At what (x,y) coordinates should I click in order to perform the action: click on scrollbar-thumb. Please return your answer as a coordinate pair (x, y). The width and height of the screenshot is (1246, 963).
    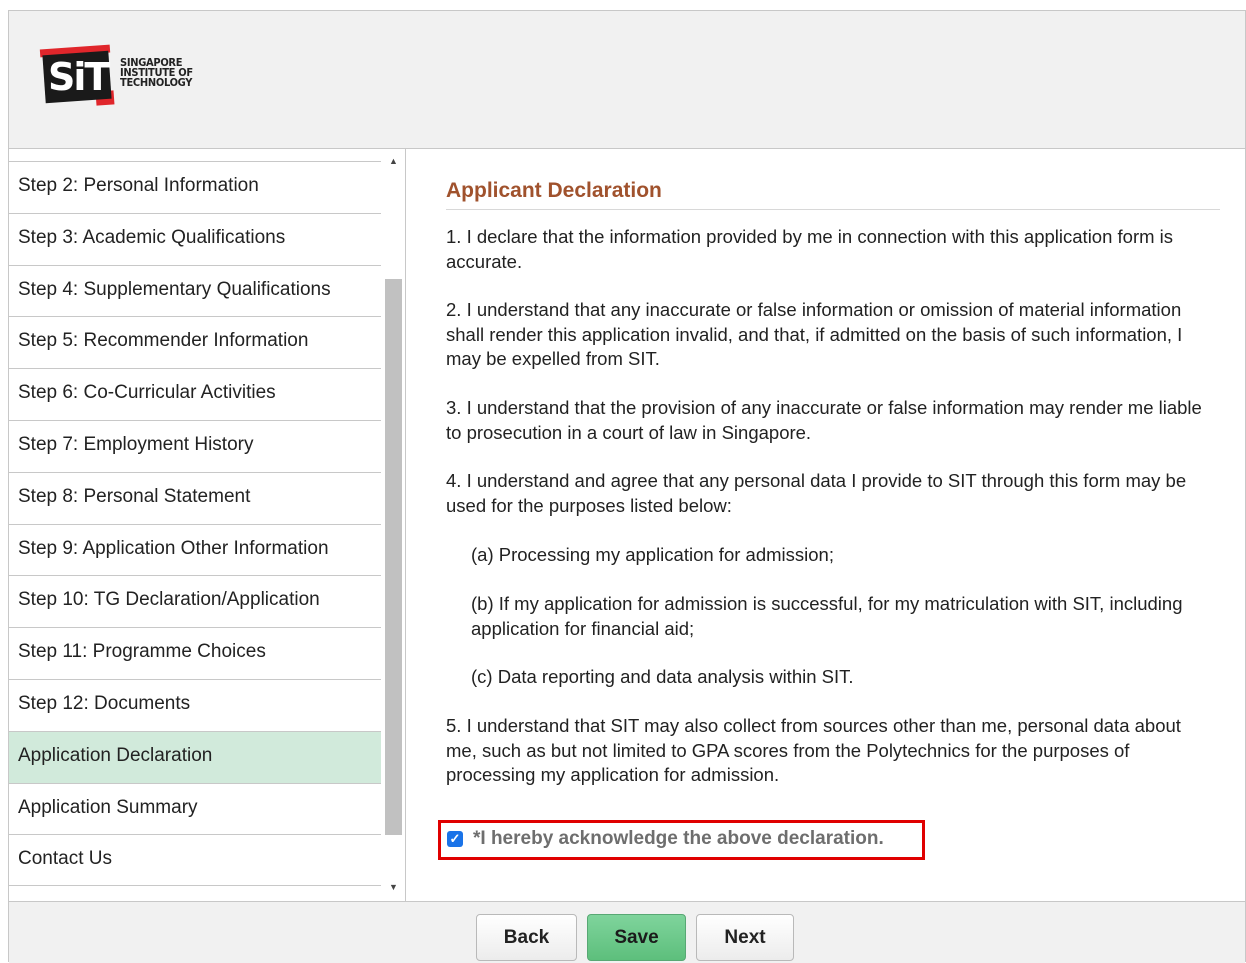
    Looking at the image, I should click on (393, 557).